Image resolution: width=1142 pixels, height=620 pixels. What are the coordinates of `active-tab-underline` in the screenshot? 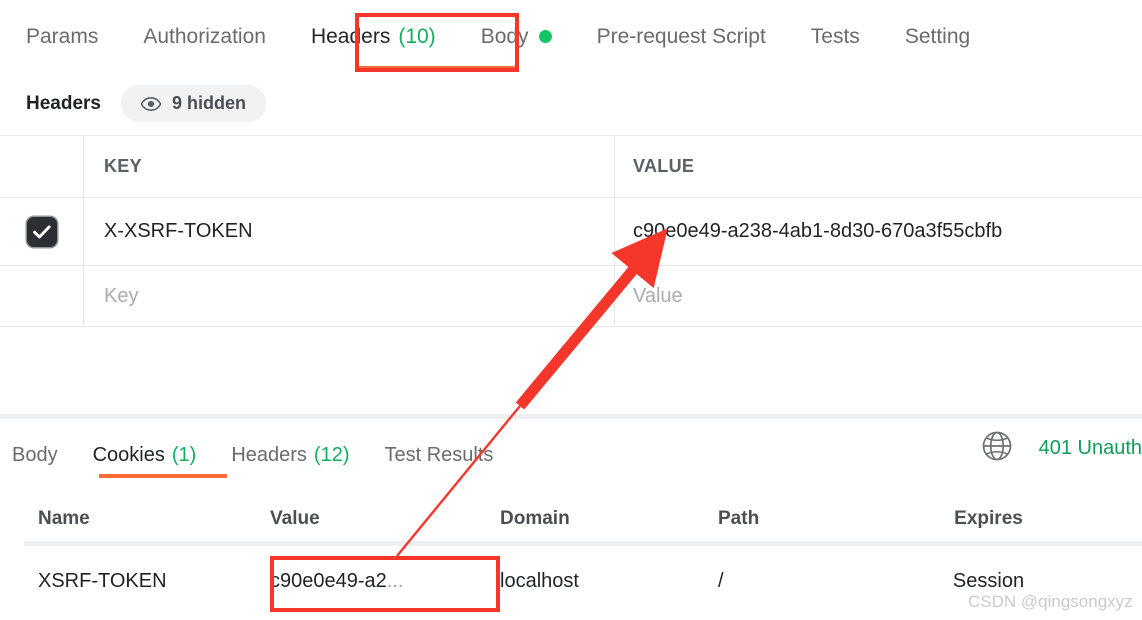 It's located at (437, 68).